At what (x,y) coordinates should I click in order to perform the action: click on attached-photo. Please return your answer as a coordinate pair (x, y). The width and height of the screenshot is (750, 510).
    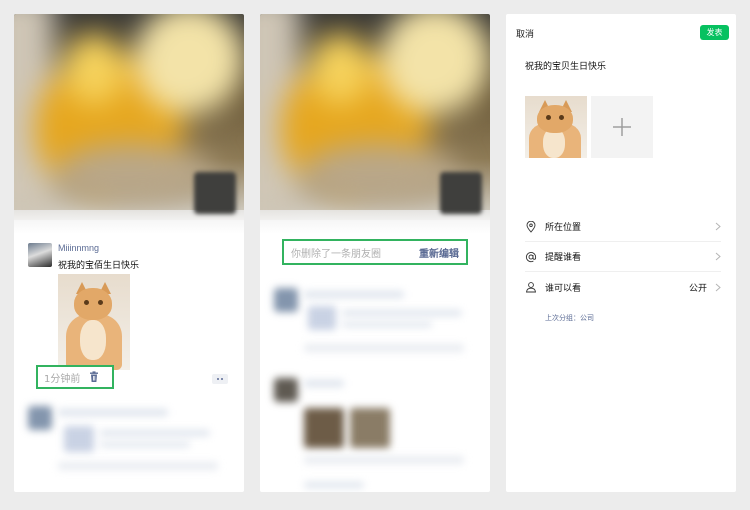
    Looking at the image, I should click on (556, 127).